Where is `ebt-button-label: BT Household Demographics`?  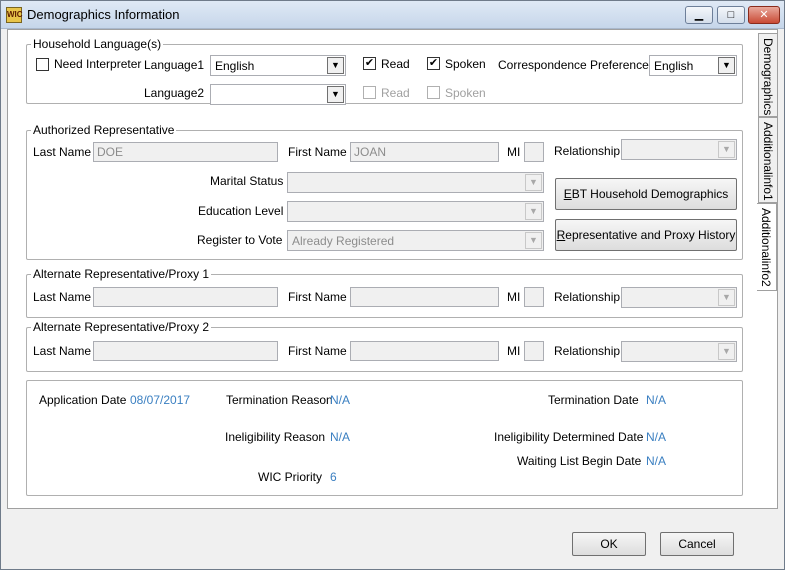 ebt-button-label: BT Household Demographics is located at coordinates (650, 194).